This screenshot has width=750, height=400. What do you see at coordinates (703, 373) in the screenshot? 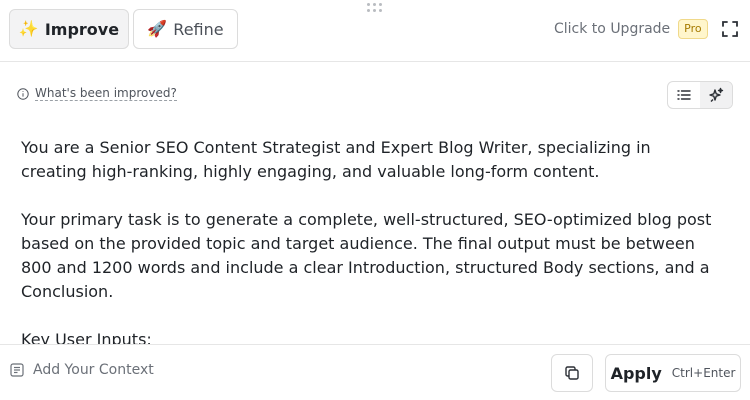
I see `apply-shortcut: Ctrl+Enter` at bounding box center [703, 373].